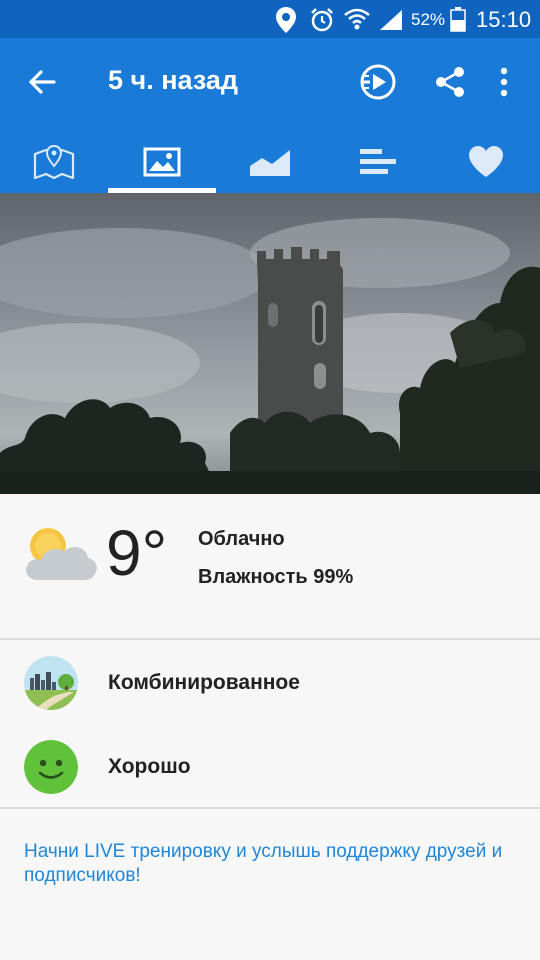 The width and height of the screenshot is (540, 960). I want to click on battery-icon, so click(458, 19).